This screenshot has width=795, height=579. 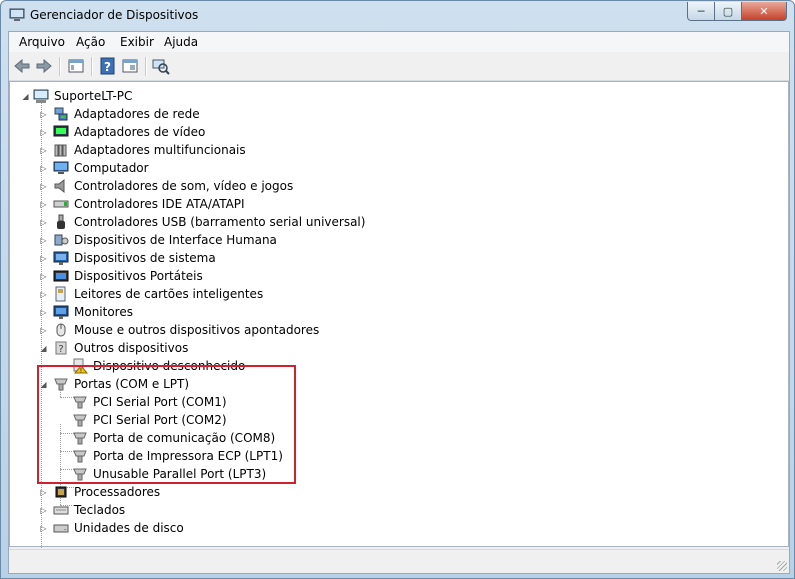 I want to click on mouse-icon, so click(x=61, y=330).